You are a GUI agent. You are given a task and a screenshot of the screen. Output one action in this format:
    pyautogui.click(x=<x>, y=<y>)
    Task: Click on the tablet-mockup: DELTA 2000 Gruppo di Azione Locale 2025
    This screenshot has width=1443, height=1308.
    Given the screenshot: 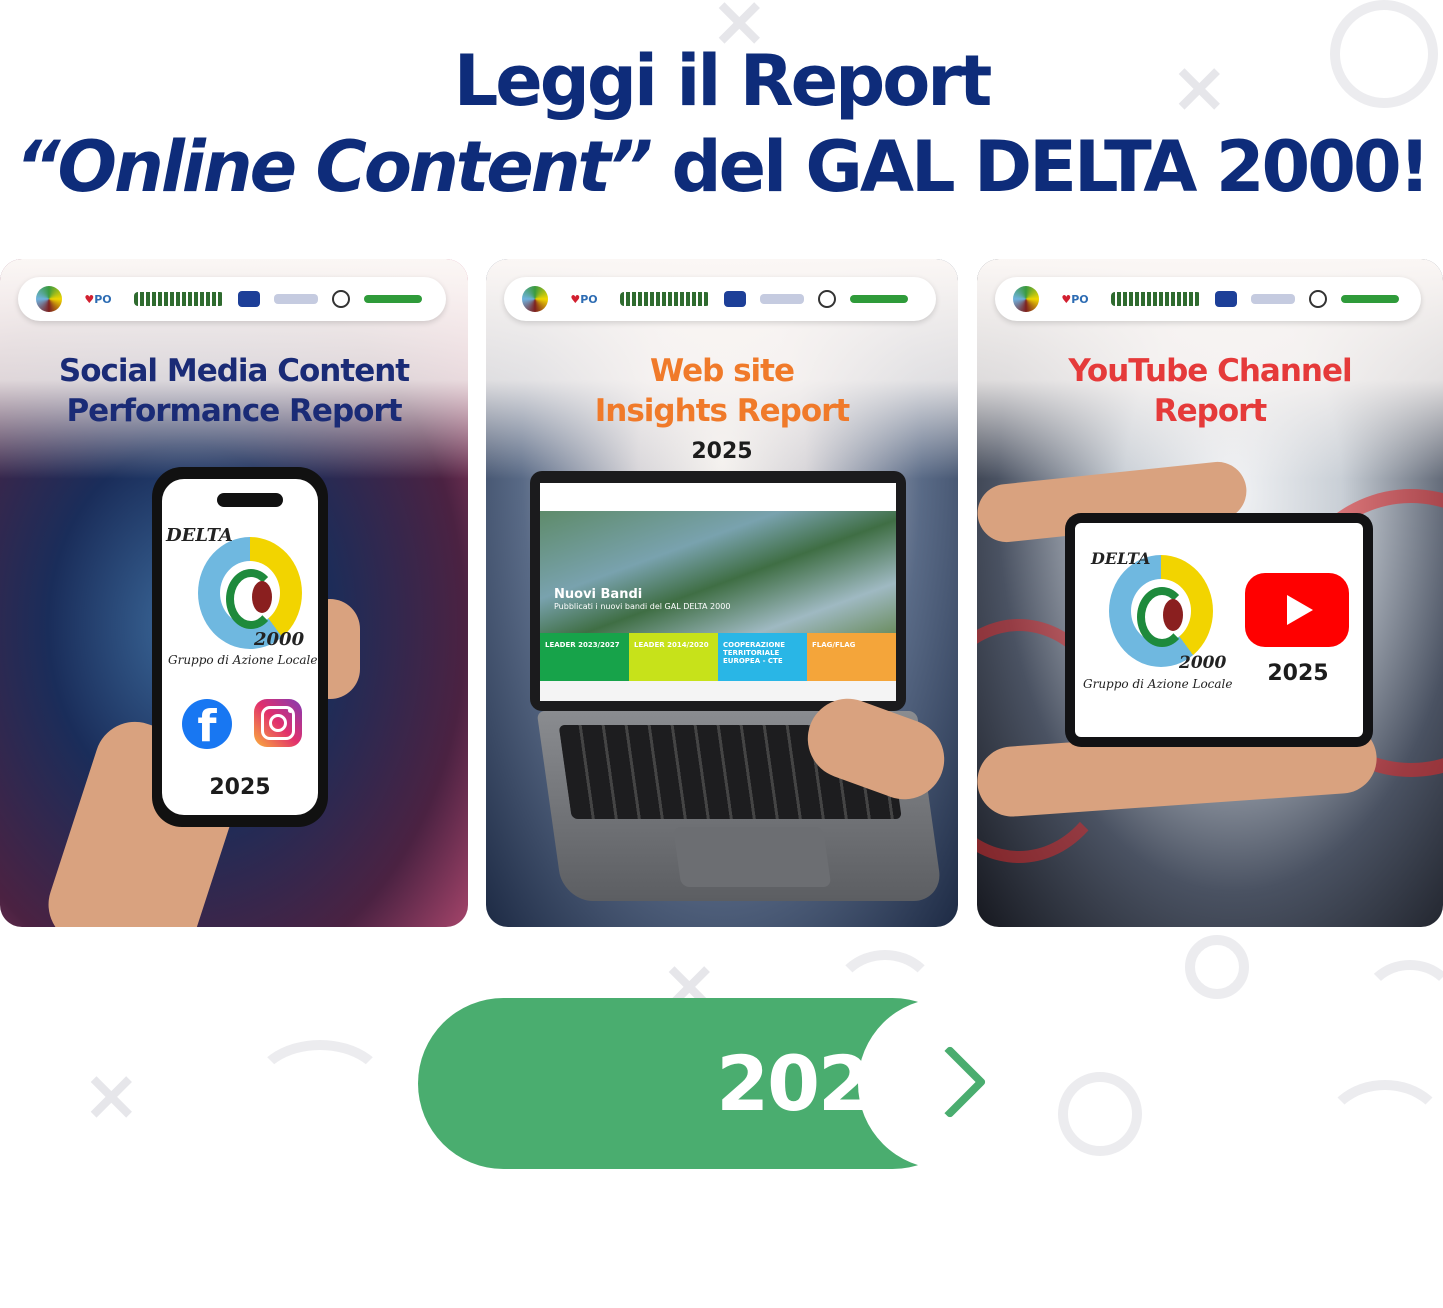 What is the action you would take?
    pyautogui.click(x=1219, y=630)
    